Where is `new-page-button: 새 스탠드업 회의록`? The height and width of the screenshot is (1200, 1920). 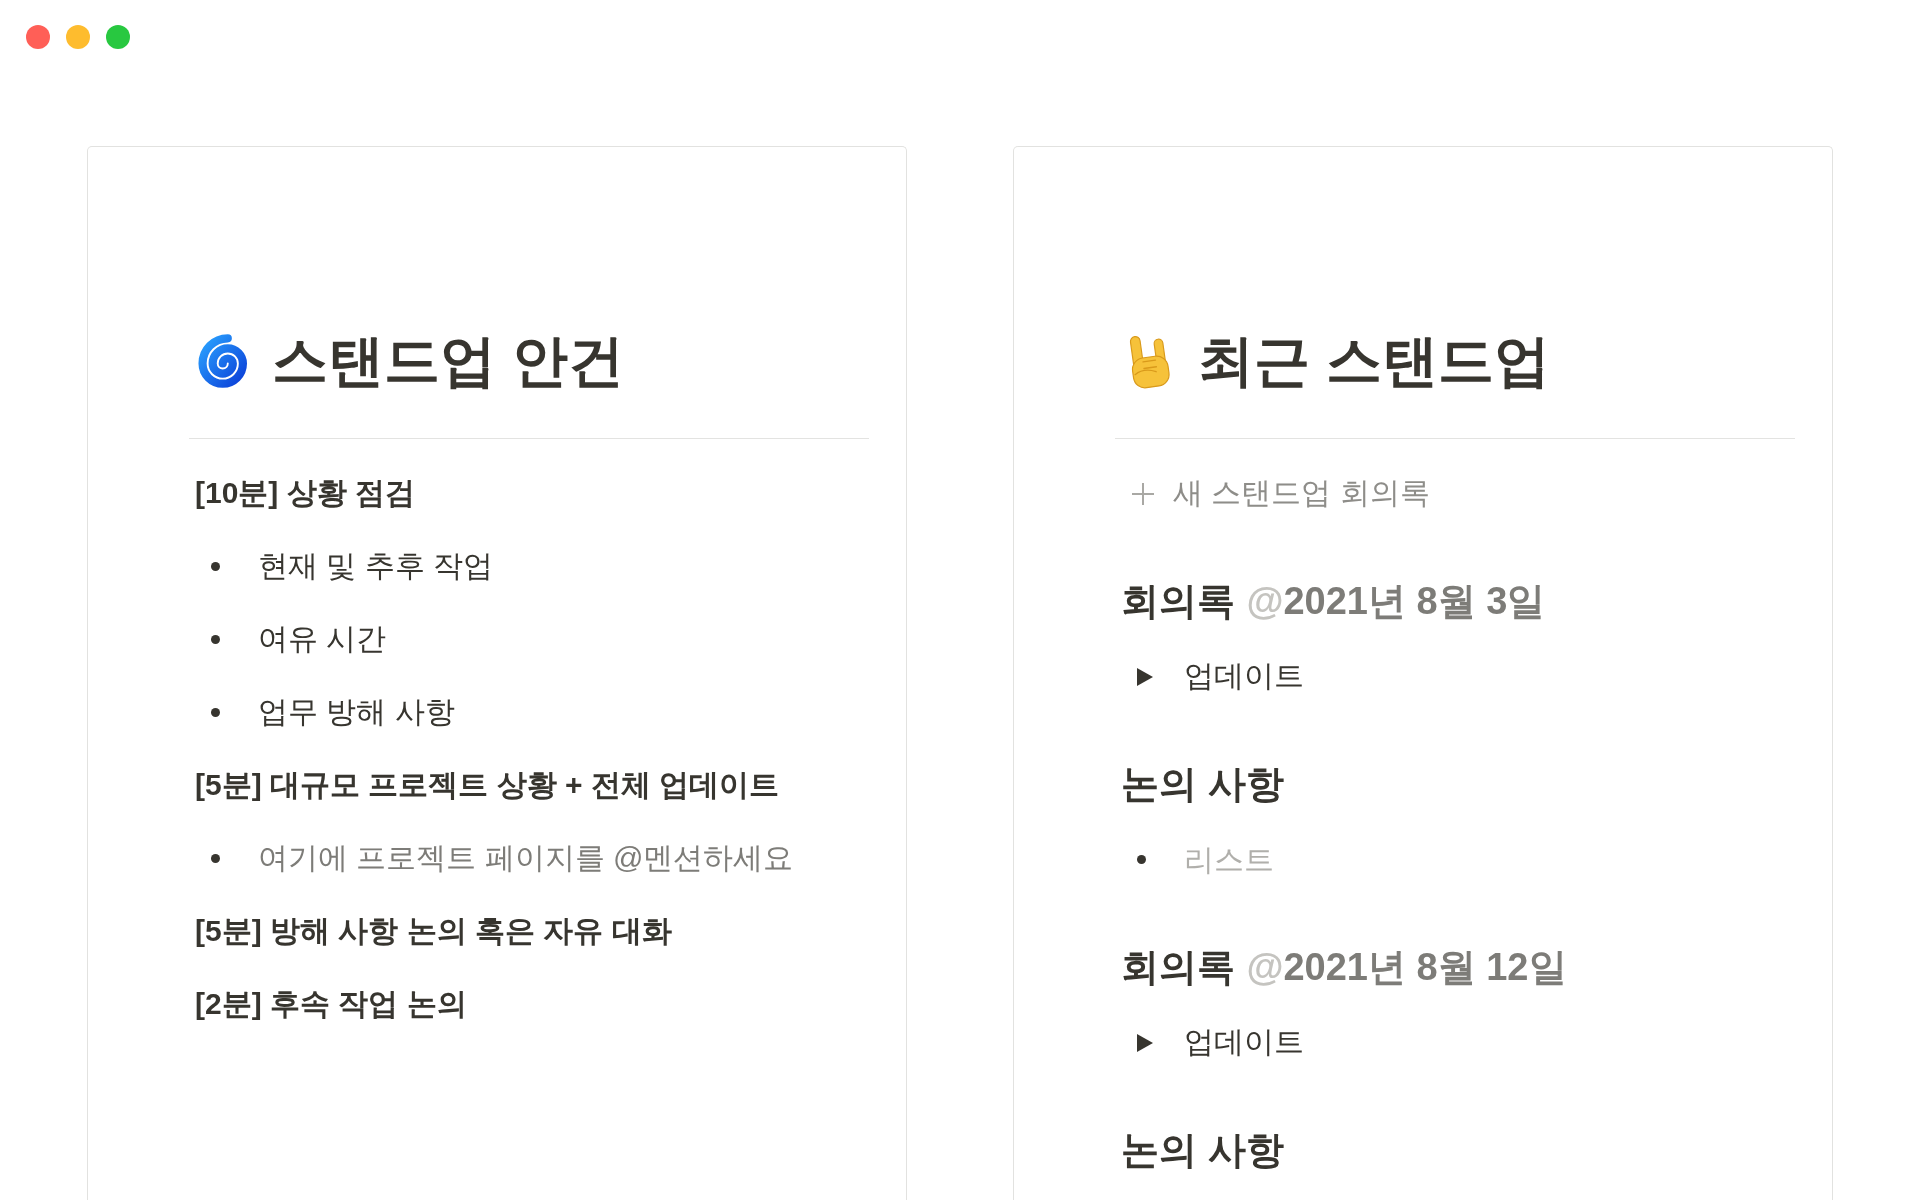
new-page-button: 새 스탠드업 회의록 is located at coordinates (1280, 493).